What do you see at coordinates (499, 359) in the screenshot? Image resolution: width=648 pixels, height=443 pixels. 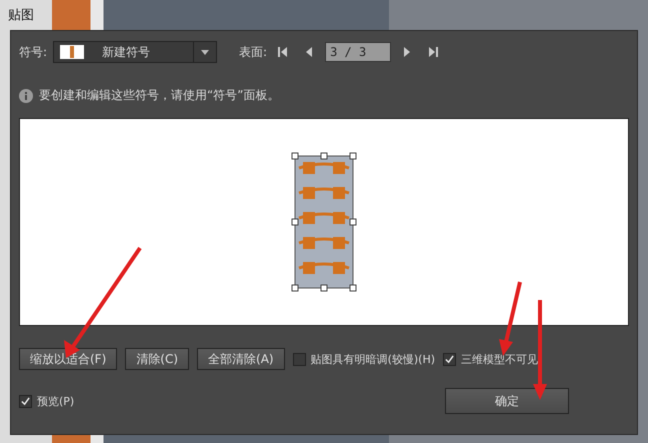 I see `checkbox-label: 三维模型不可见` at bounding box center [499, 359].